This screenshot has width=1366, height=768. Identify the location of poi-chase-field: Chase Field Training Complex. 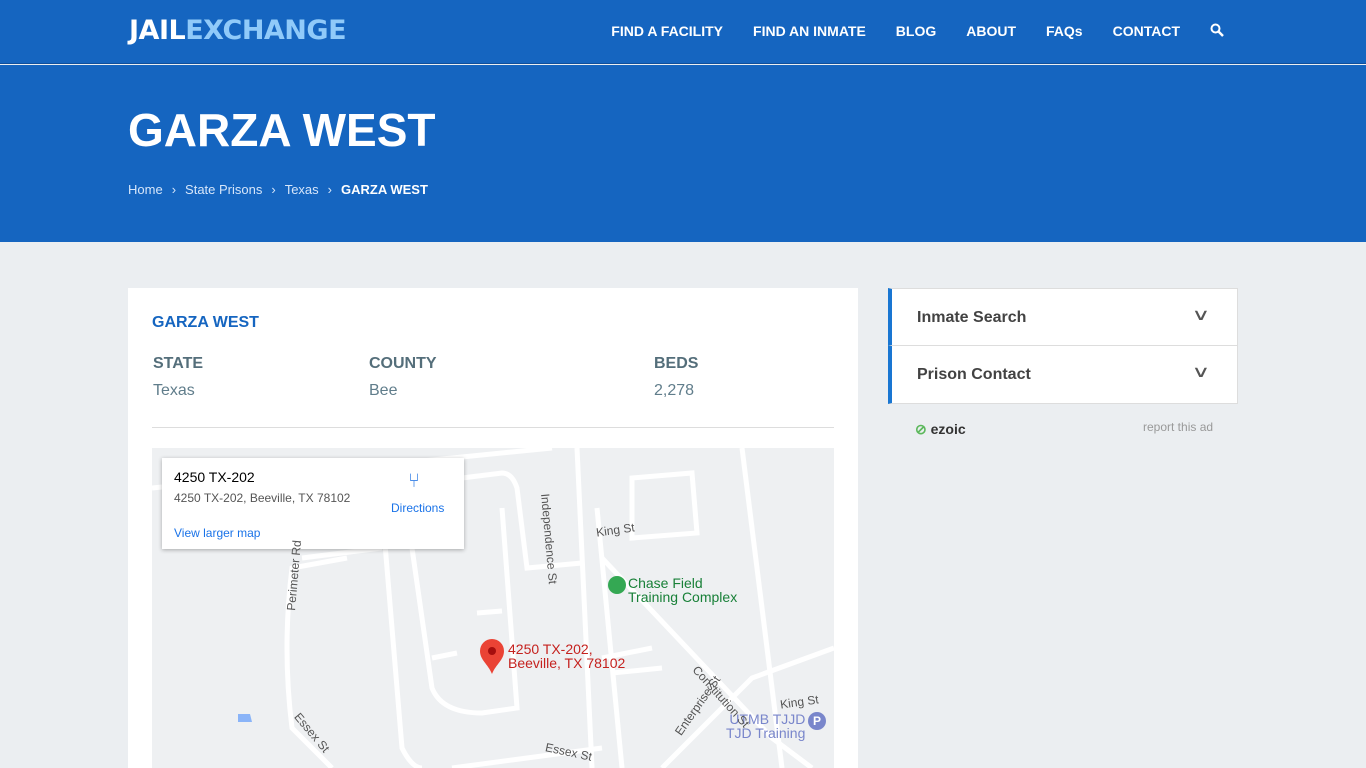
(672, 590).